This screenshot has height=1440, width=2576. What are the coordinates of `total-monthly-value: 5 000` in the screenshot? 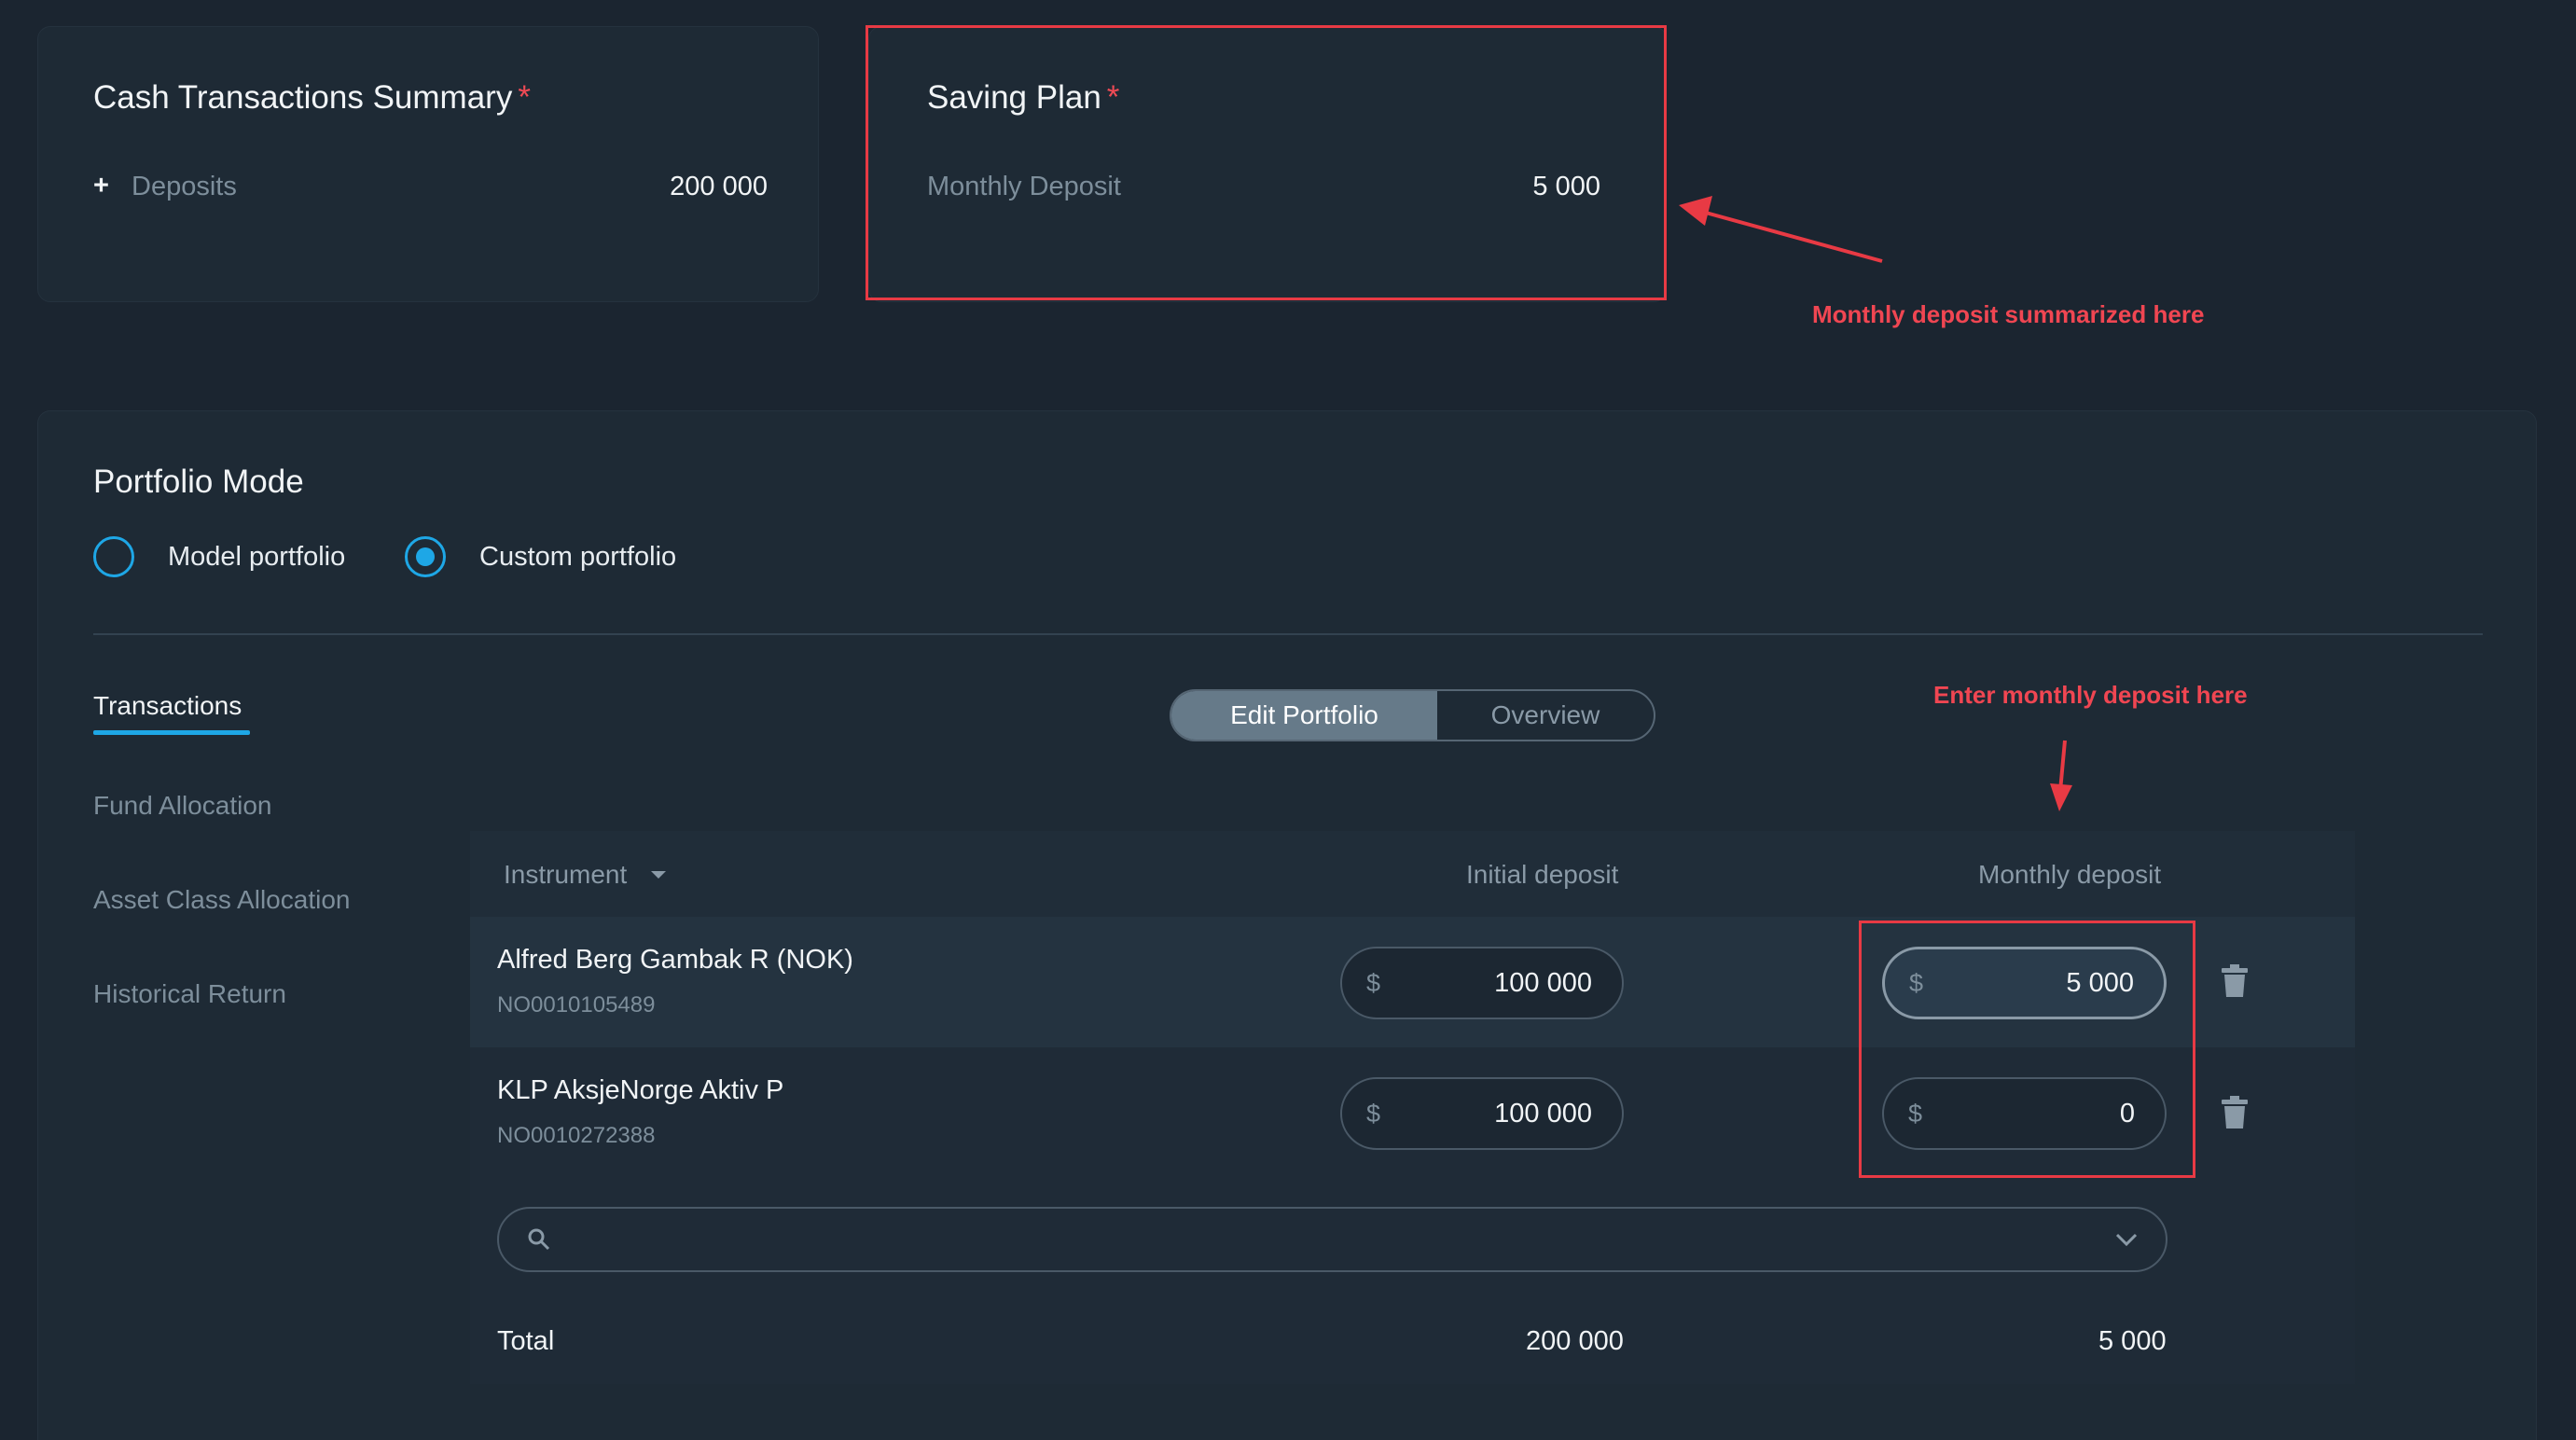 It's located at (2132, 1341).